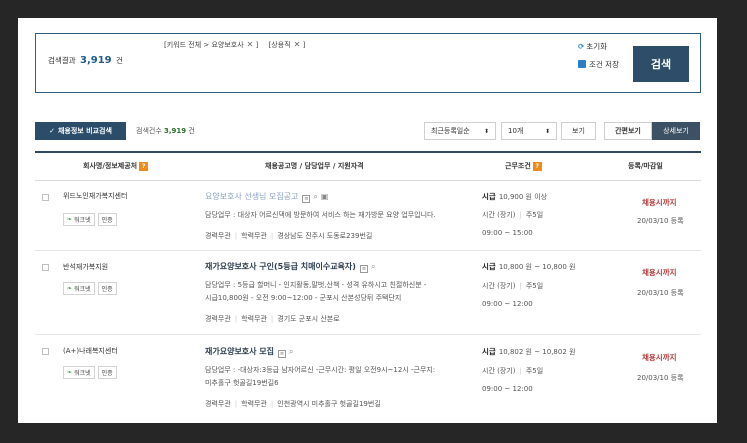 Image resolution: width=747 pixels, height=443 pixels. What do you see at coordinates (534, 371) in the screenshot?
I see `work-days: 주5일` at bounding box center [534, 371].